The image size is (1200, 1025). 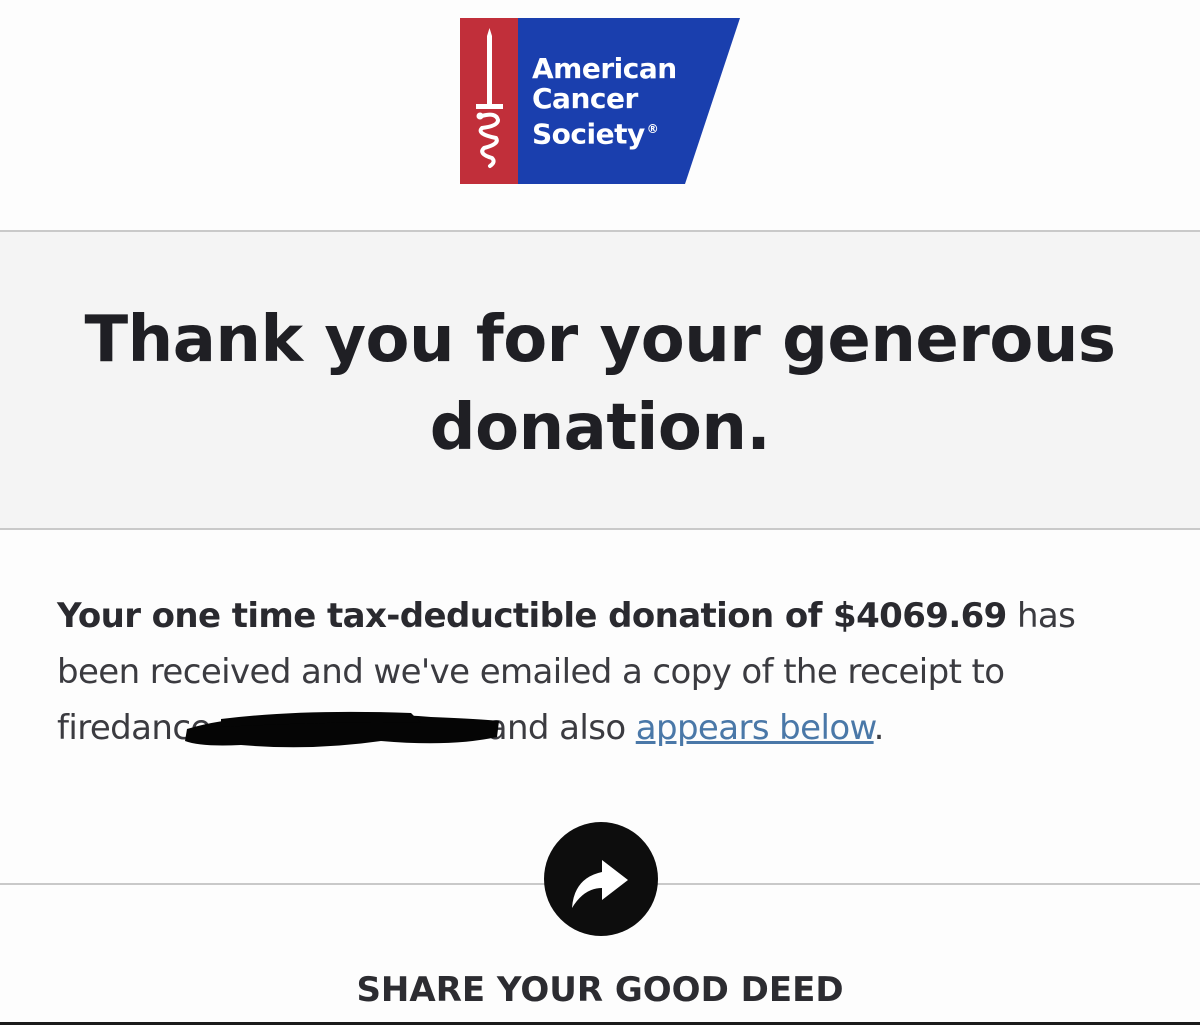 I want to click on logo-text: American Cancer Society ®, so click(x=604, y=101).